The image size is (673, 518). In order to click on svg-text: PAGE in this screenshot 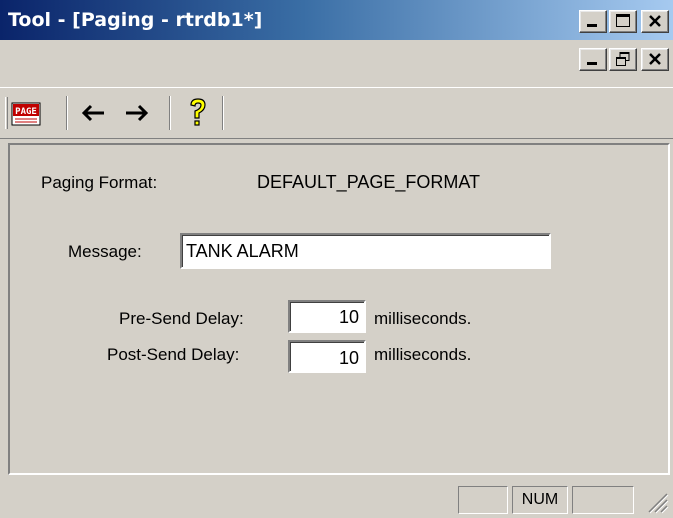, I will do `click(26, 112)`.